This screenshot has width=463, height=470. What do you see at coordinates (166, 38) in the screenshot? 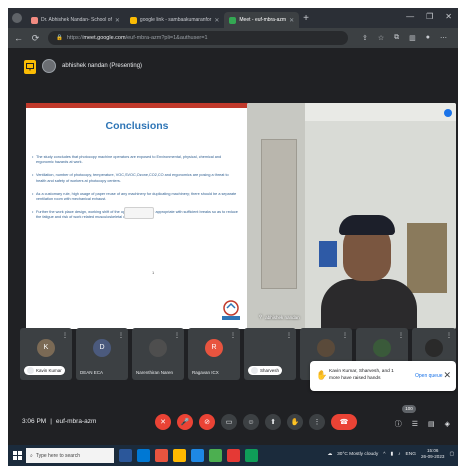
I see `url-path: /euf-mbra-azm?pli=1&authuser=1` at bounding box center [166, 38].